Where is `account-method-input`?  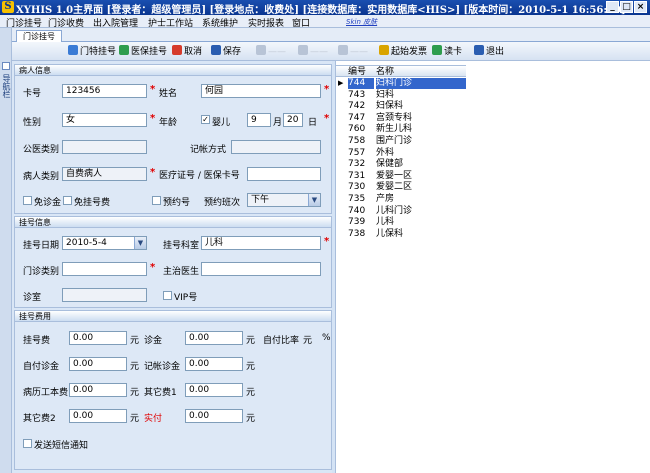
account-method-input is located at coordinates (276, 147).